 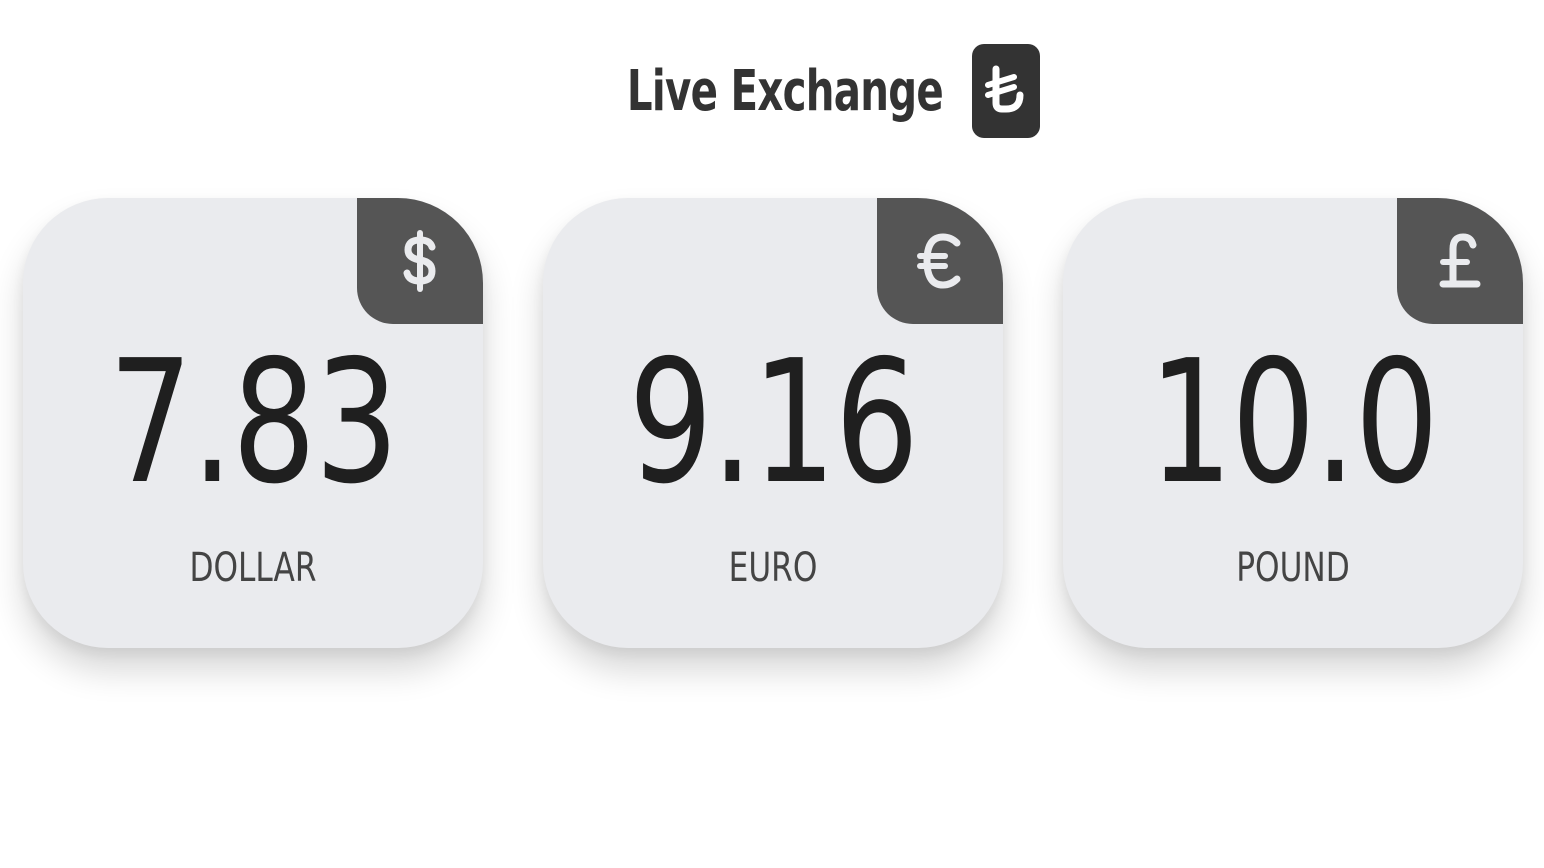 I want to click on rate-value: 7.83, so click(x=253, y=423).